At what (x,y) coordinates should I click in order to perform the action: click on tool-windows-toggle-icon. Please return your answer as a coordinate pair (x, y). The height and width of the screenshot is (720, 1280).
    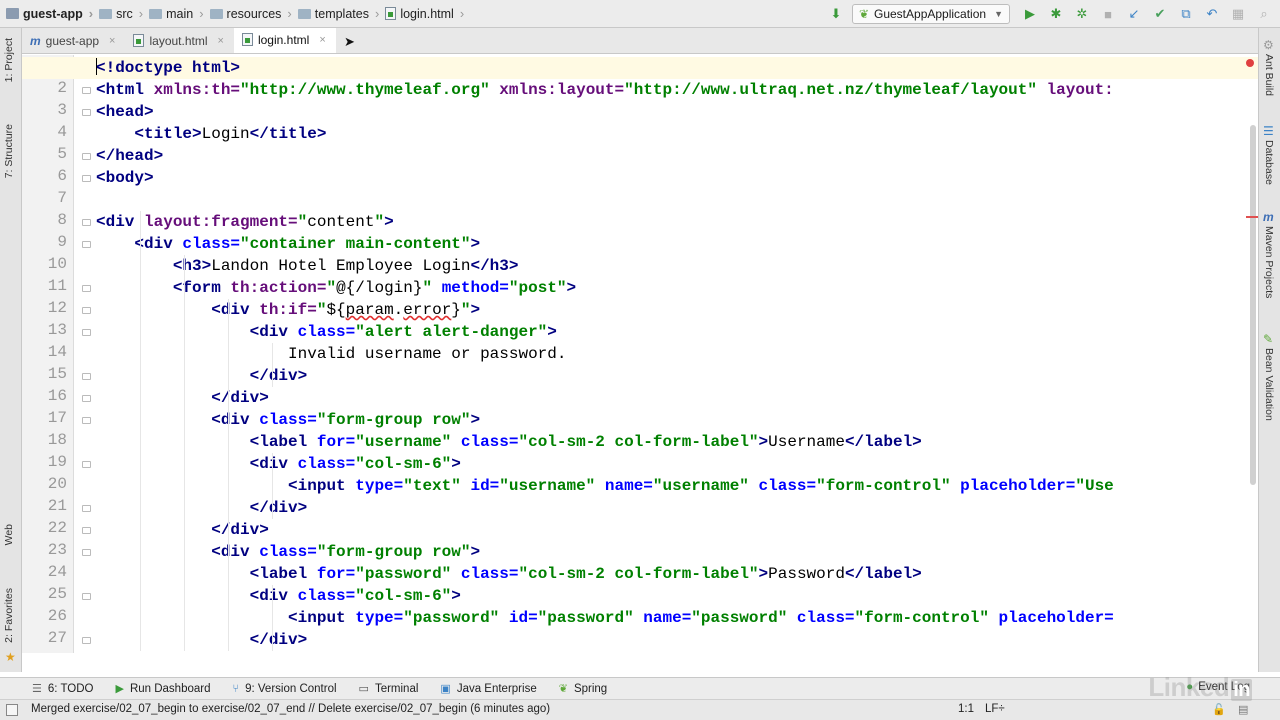
    Looking at the image, I should click on (12, 710).